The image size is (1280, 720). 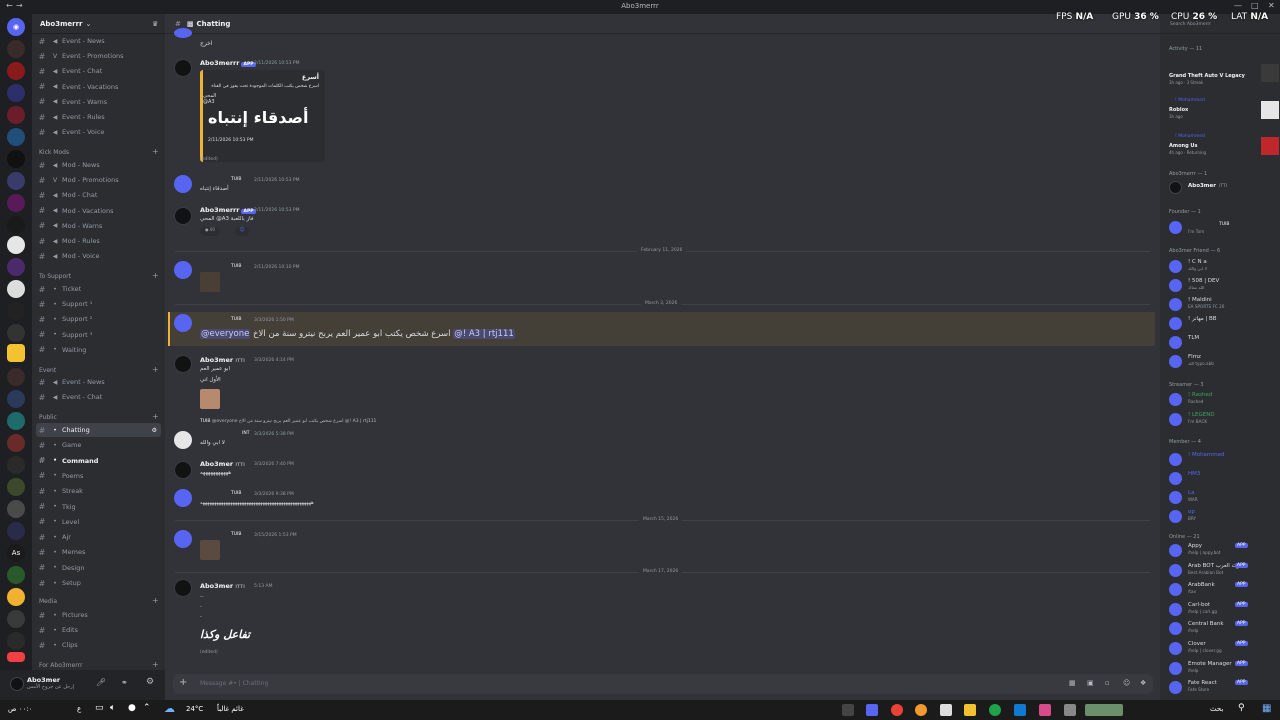 What do you see at coordinates (112, 708) in the screenshot?
I see `volume-icon: 🔈︎` at bounding box center [112, 708].